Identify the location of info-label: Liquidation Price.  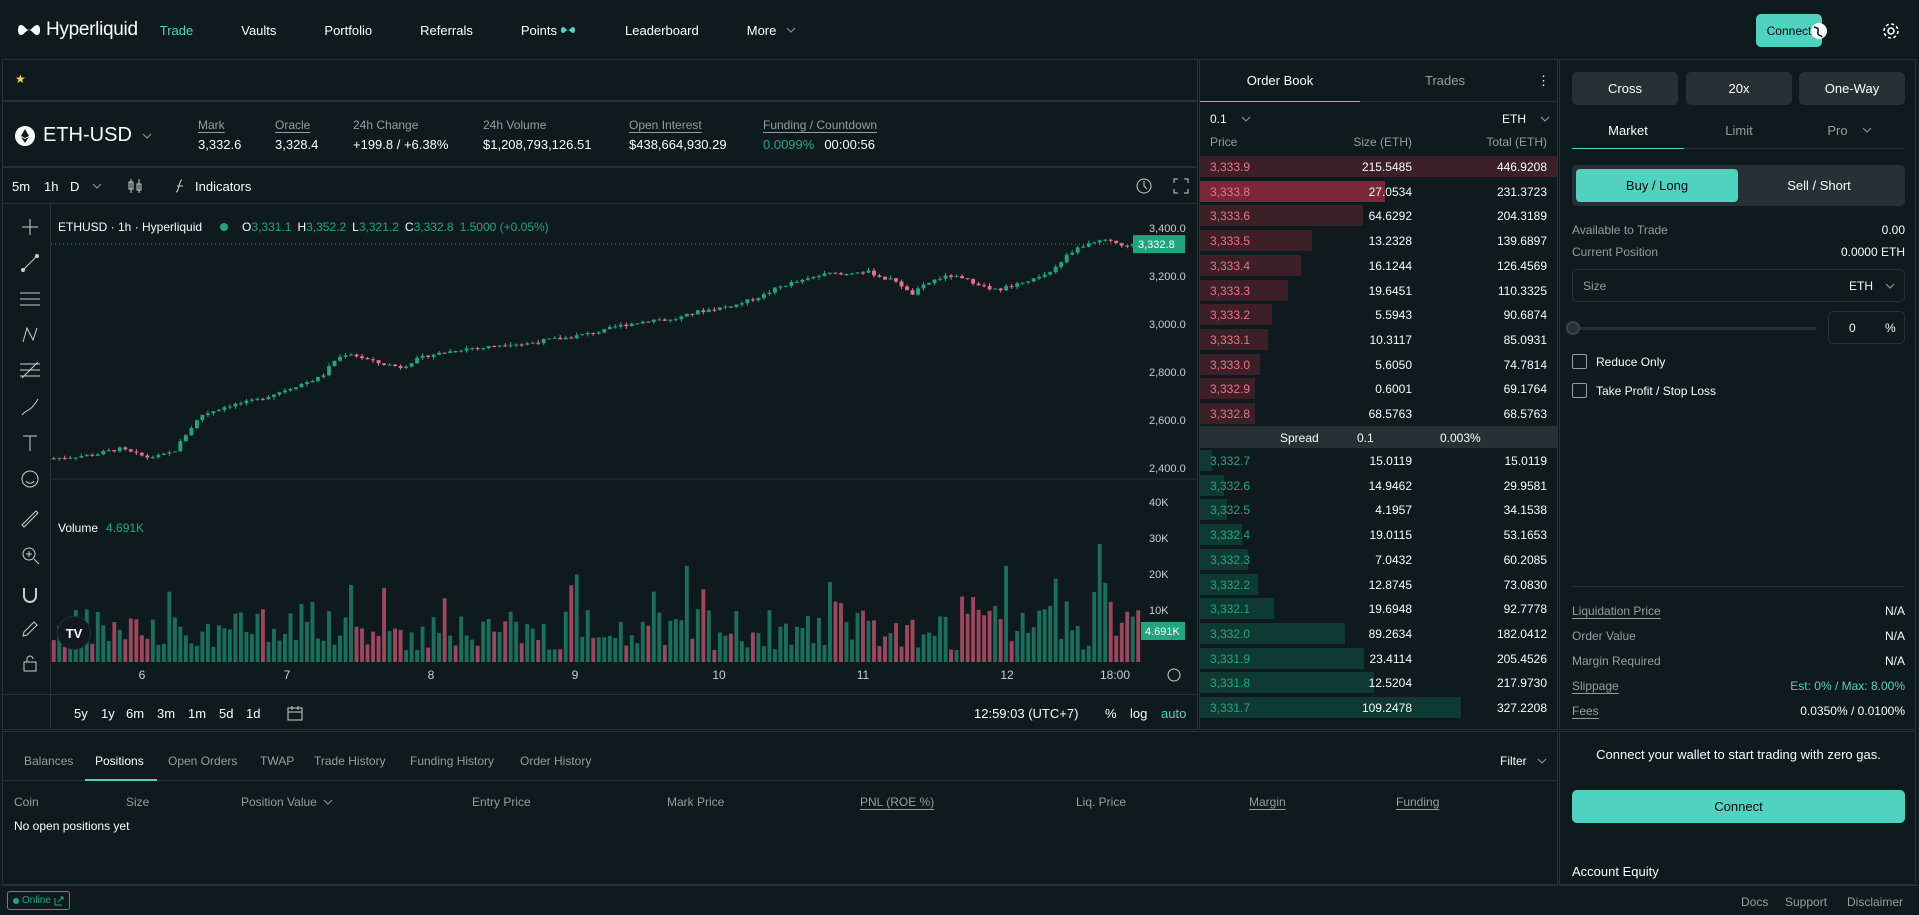
(1616, 611).